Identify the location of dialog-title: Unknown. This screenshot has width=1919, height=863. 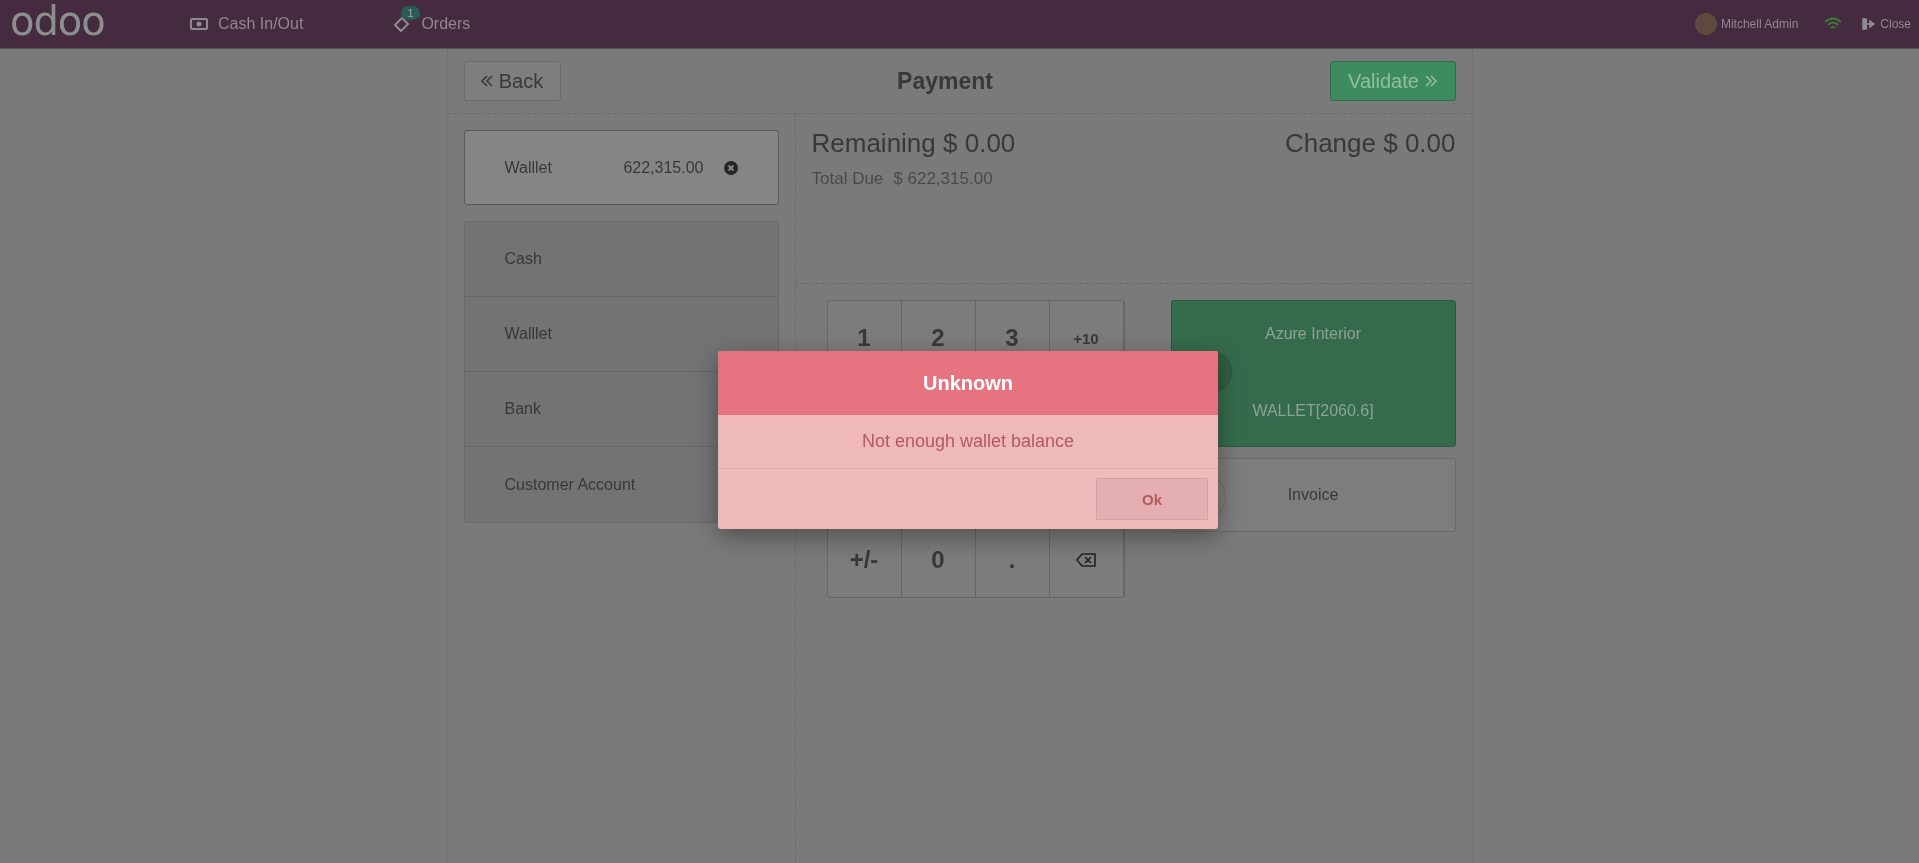
(968, 383).